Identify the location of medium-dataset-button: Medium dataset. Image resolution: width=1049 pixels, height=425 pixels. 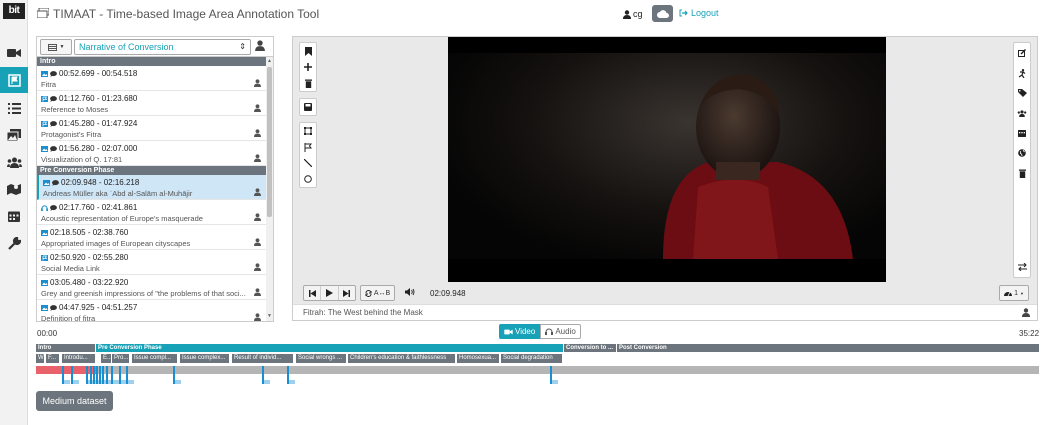
(74, 401).